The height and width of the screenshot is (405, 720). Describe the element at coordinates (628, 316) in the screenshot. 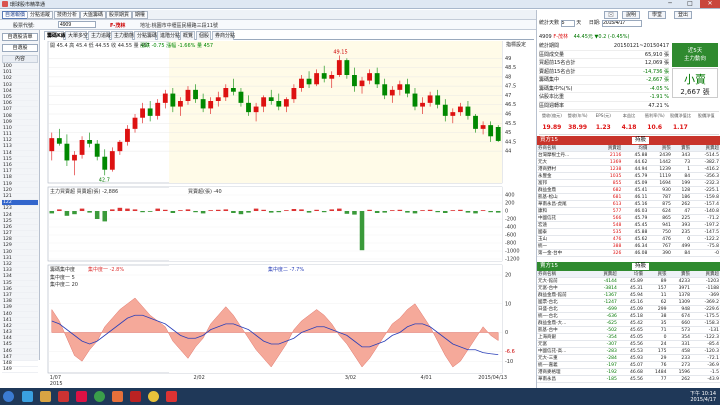

I see `table-row: 統一-台北 -636 45.18 38 674 -175.5` at that location.